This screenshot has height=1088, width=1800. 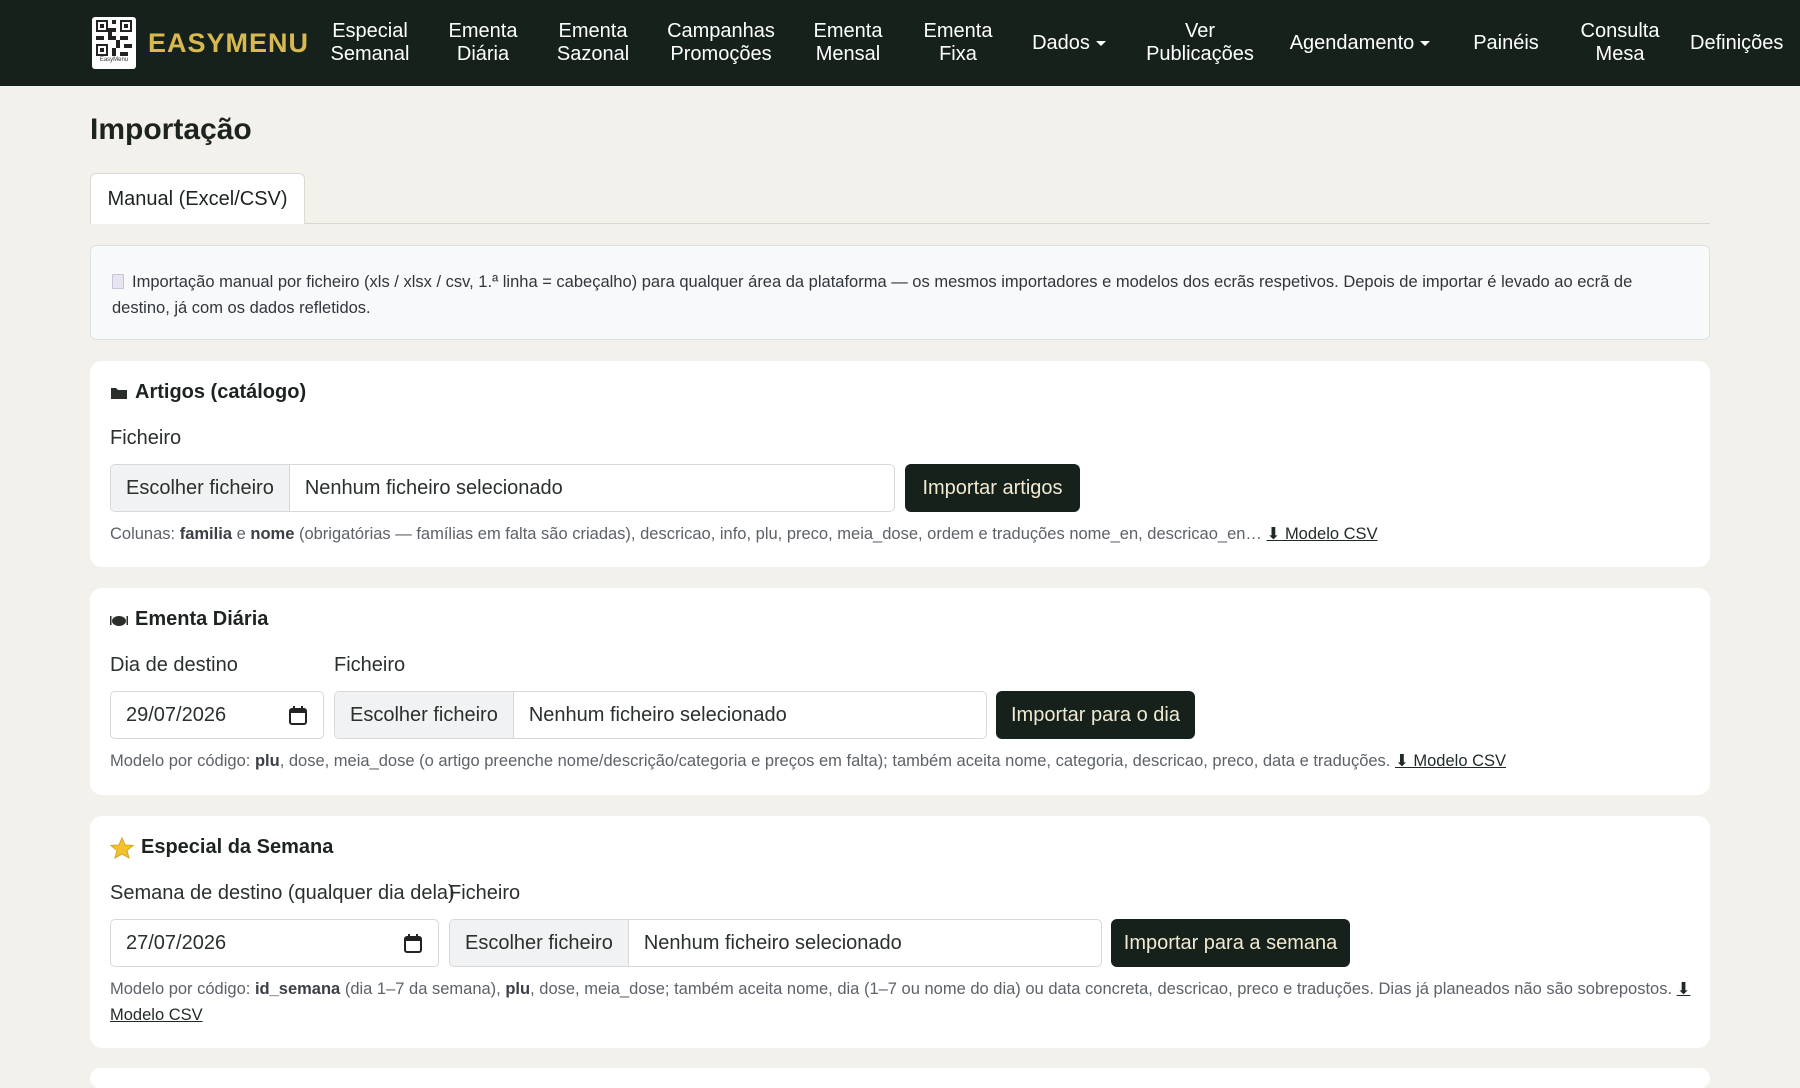 I want to click on brand-logo: EasyMenu EASYMENU, so click(x=200, y=43).